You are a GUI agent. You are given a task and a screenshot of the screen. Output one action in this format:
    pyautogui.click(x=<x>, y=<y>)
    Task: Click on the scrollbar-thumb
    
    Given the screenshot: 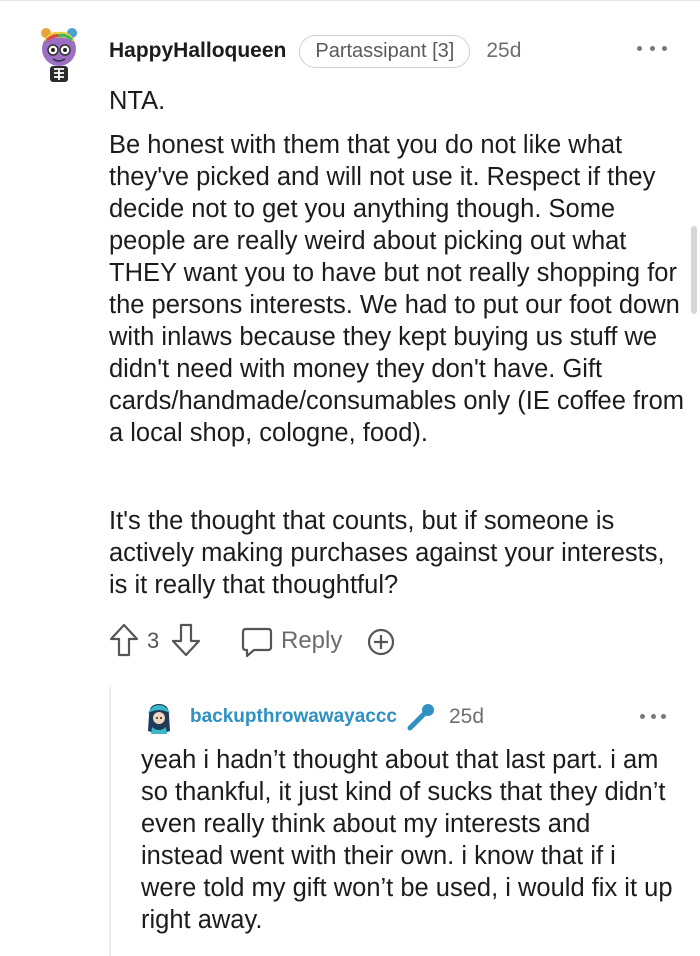 What is the action you would take?
    pyautogui.click(x=694, y=270)
    